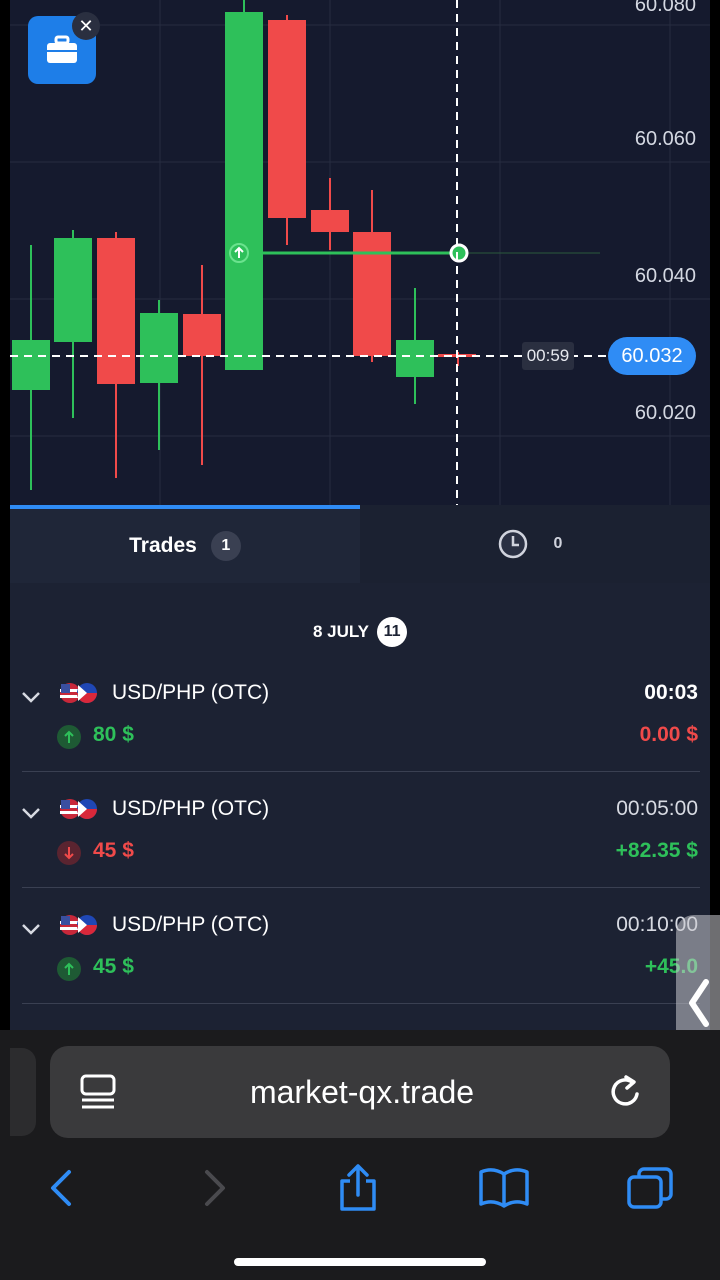 Image resolution: width=720 pixels, height=1280 pixels. I want to click on date-header: 8 JULY 11, so click(360, 632).